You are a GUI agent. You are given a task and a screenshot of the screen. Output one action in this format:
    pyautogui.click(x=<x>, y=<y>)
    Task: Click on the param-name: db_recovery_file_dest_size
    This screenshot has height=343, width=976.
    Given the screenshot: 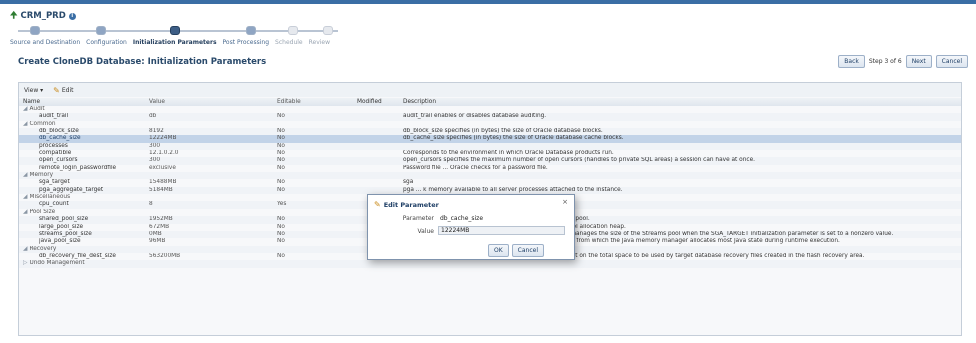 What is the action you would take?
    pyautogui.click(x=77, y=255)
    